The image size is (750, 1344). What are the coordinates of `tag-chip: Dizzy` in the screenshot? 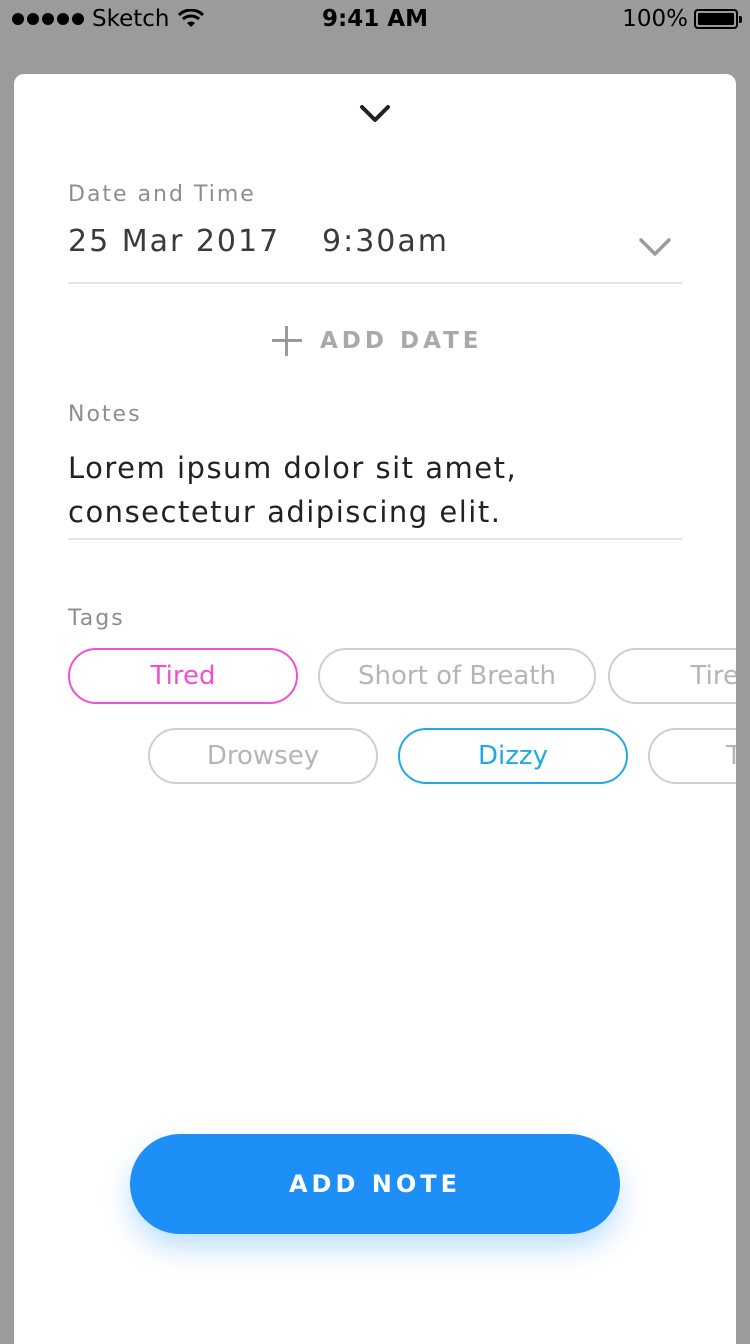 It's located at (513, 756).